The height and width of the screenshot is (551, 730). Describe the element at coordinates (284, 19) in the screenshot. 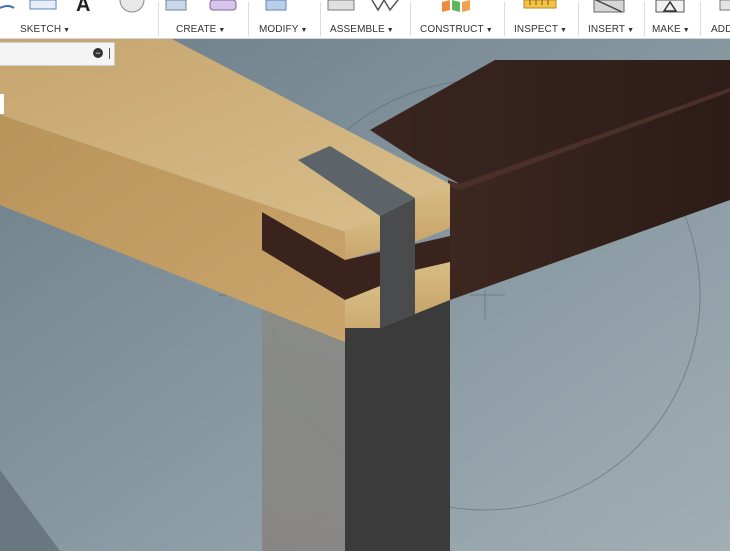

I see `toolbar-group-modify: MODIFY ▼` at that location.